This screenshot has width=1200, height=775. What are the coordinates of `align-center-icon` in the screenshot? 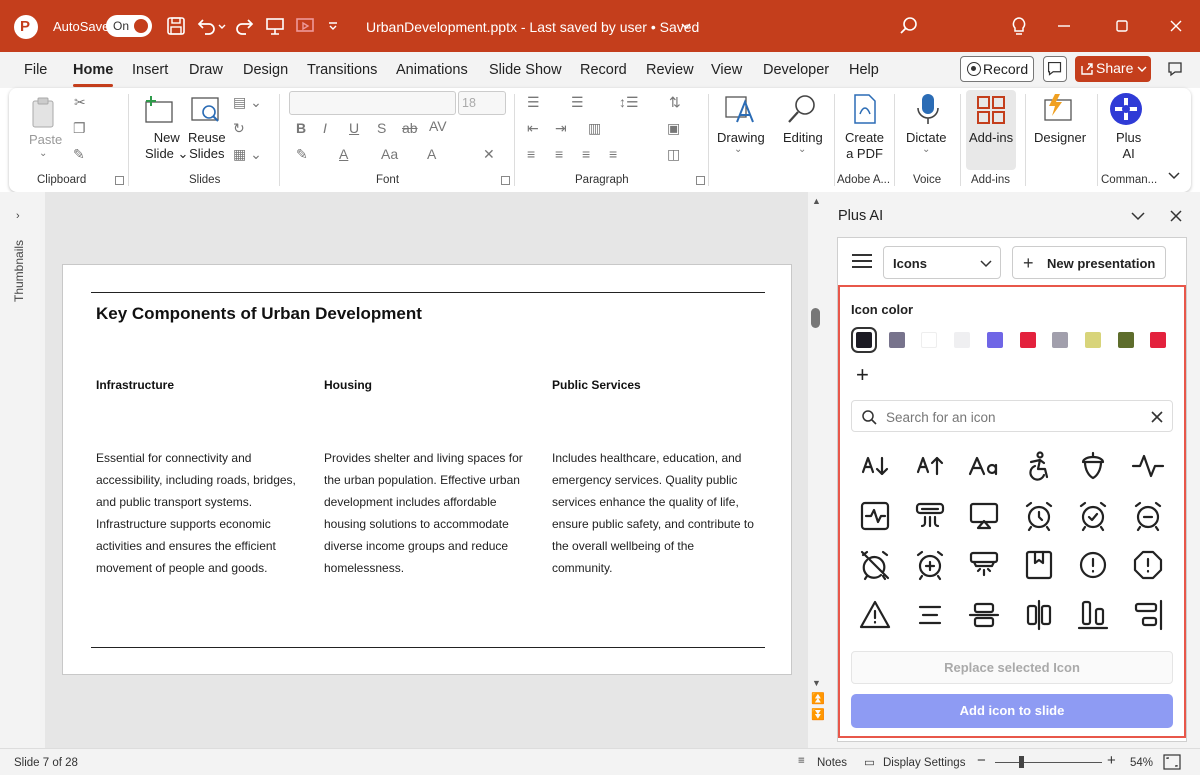 It's located at (930, 615).